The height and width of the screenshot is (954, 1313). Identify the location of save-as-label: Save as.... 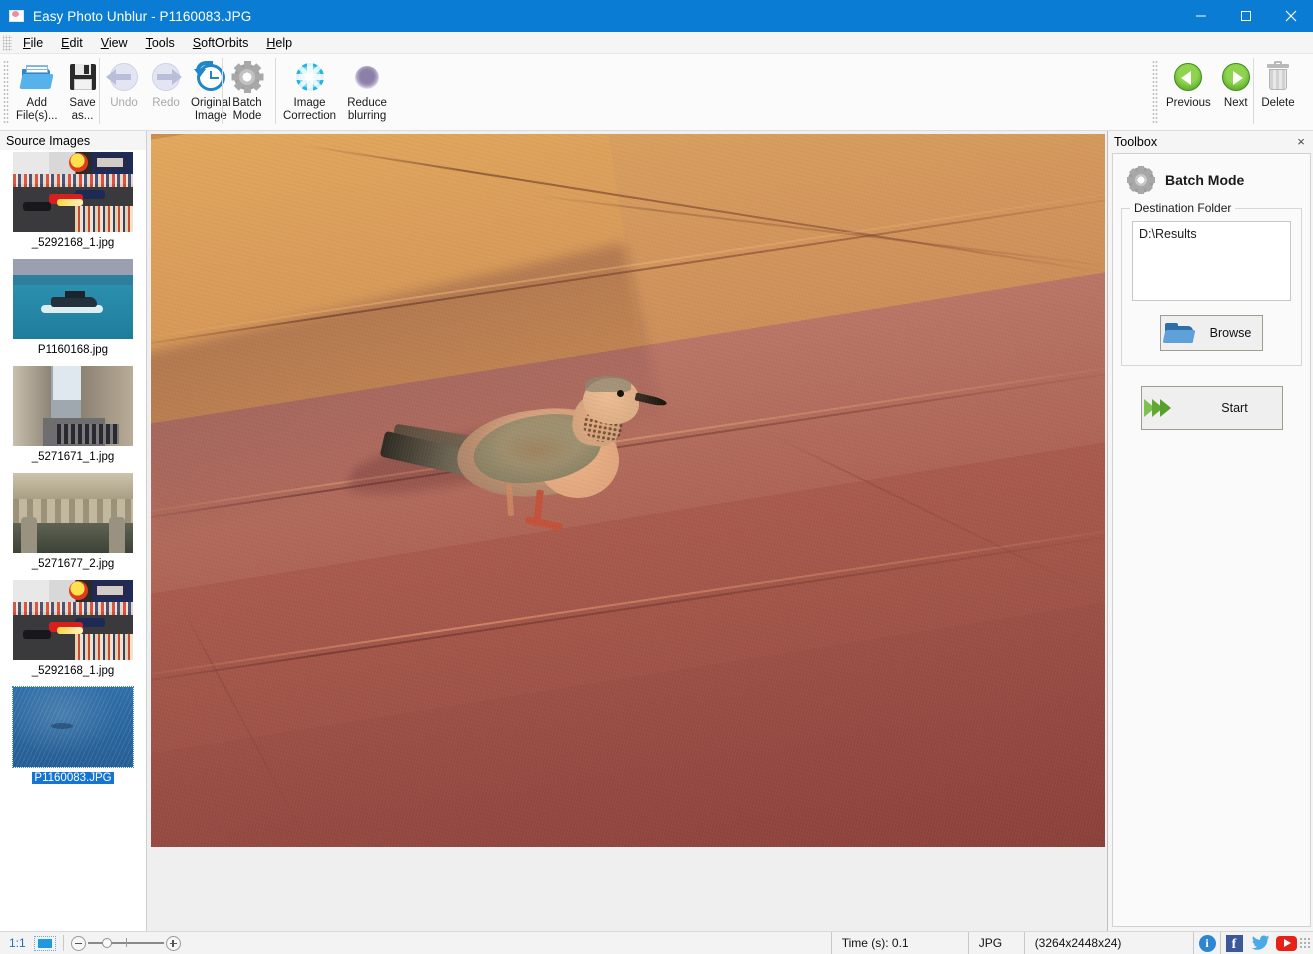
(82, 109).